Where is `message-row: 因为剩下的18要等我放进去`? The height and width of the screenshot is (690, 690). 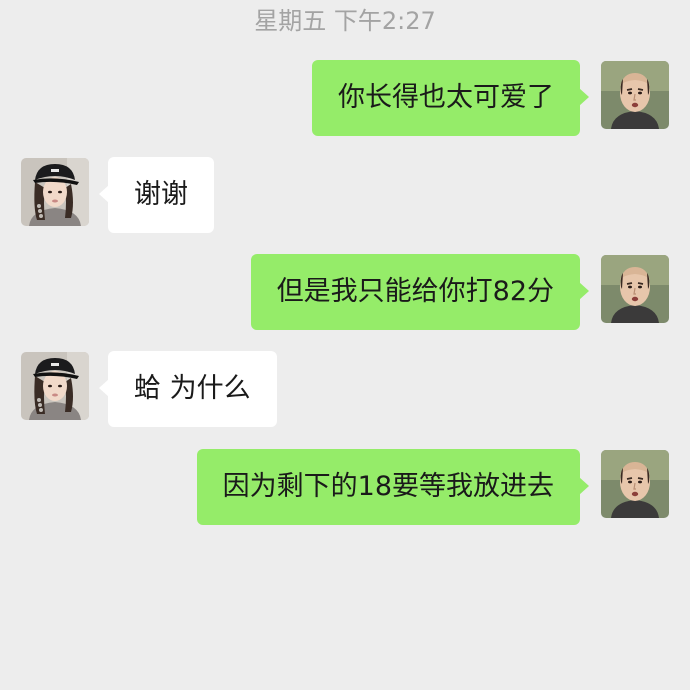
message-row: 因为剩下的18要等我放进去 is located at coordinates (345, 487).